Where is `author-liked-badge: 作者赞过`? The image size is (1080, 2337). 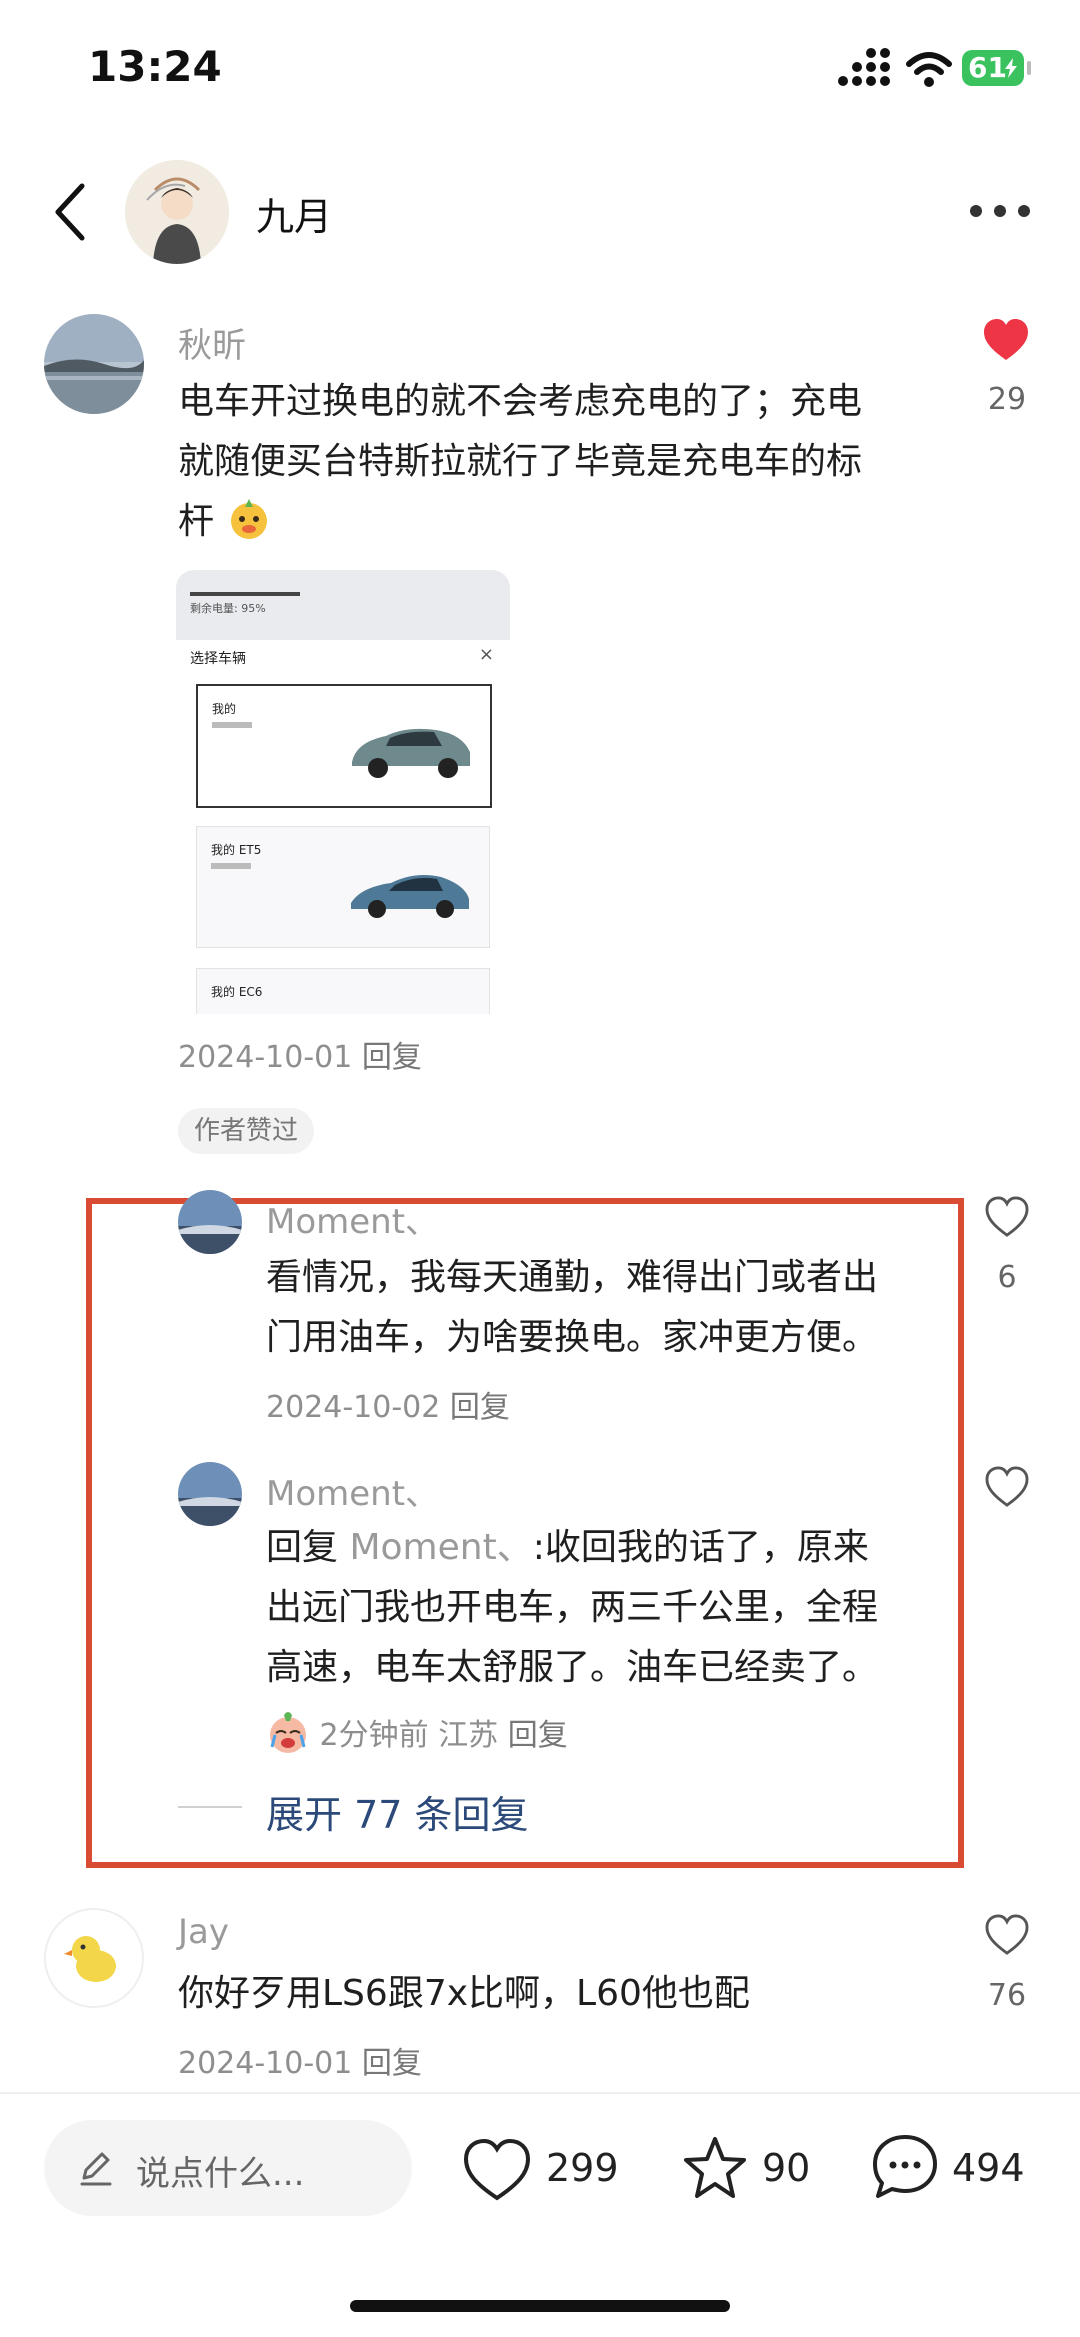 author-liked-badge: 作者赞过 is located at coordinates (246, 1131).